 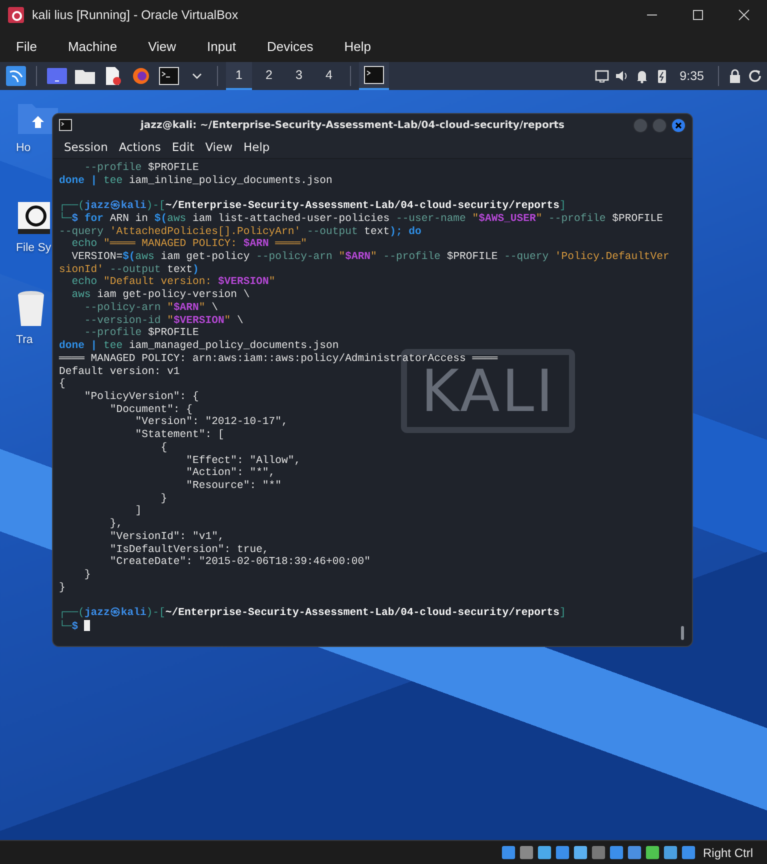 What do you see at coordinates (129, 270) in the screenshot?
I see `terminal-line: sionId' --output text)` at bounding box center [129, 270].